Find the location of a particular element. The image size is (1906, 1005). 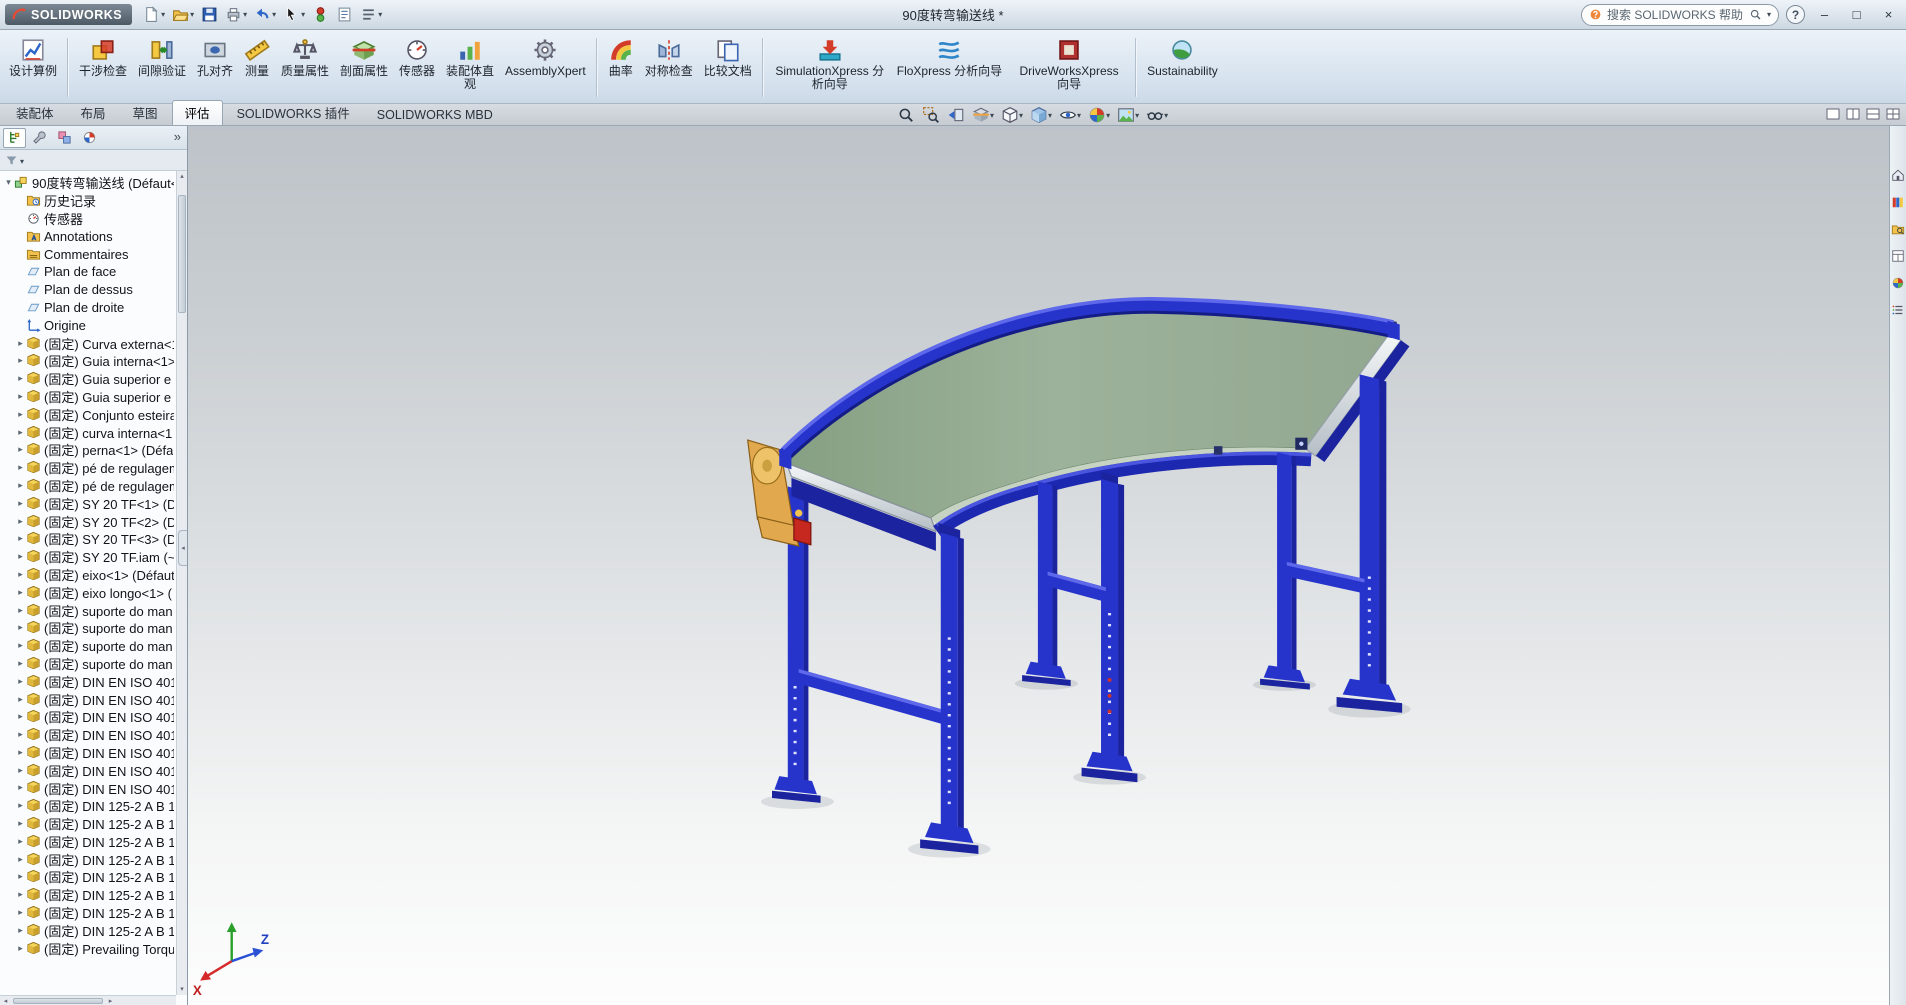

floxpress-button: FloXpress 分析向导 is located at coordinates (949, 67).